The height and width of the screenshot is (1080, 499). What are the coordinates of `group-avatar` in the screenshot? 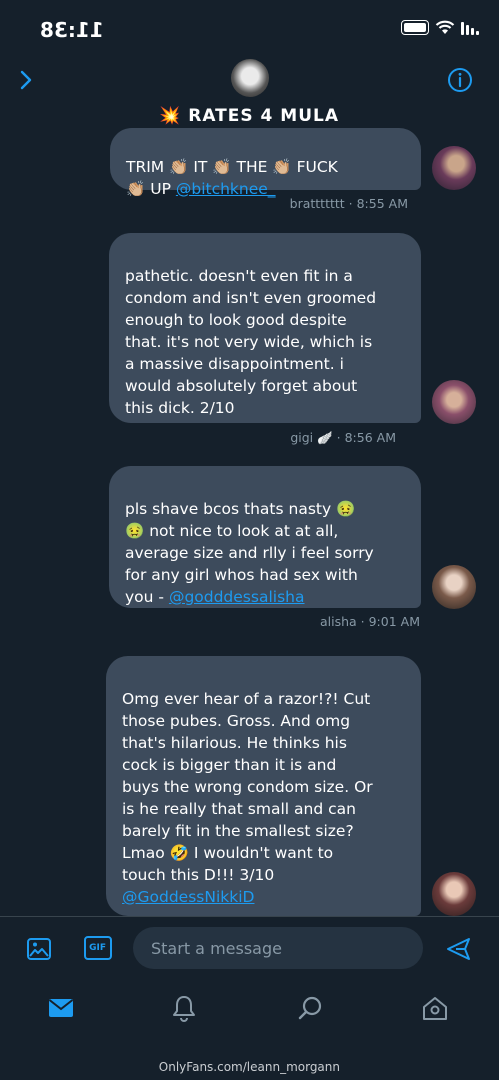 It's located at (250, 78).